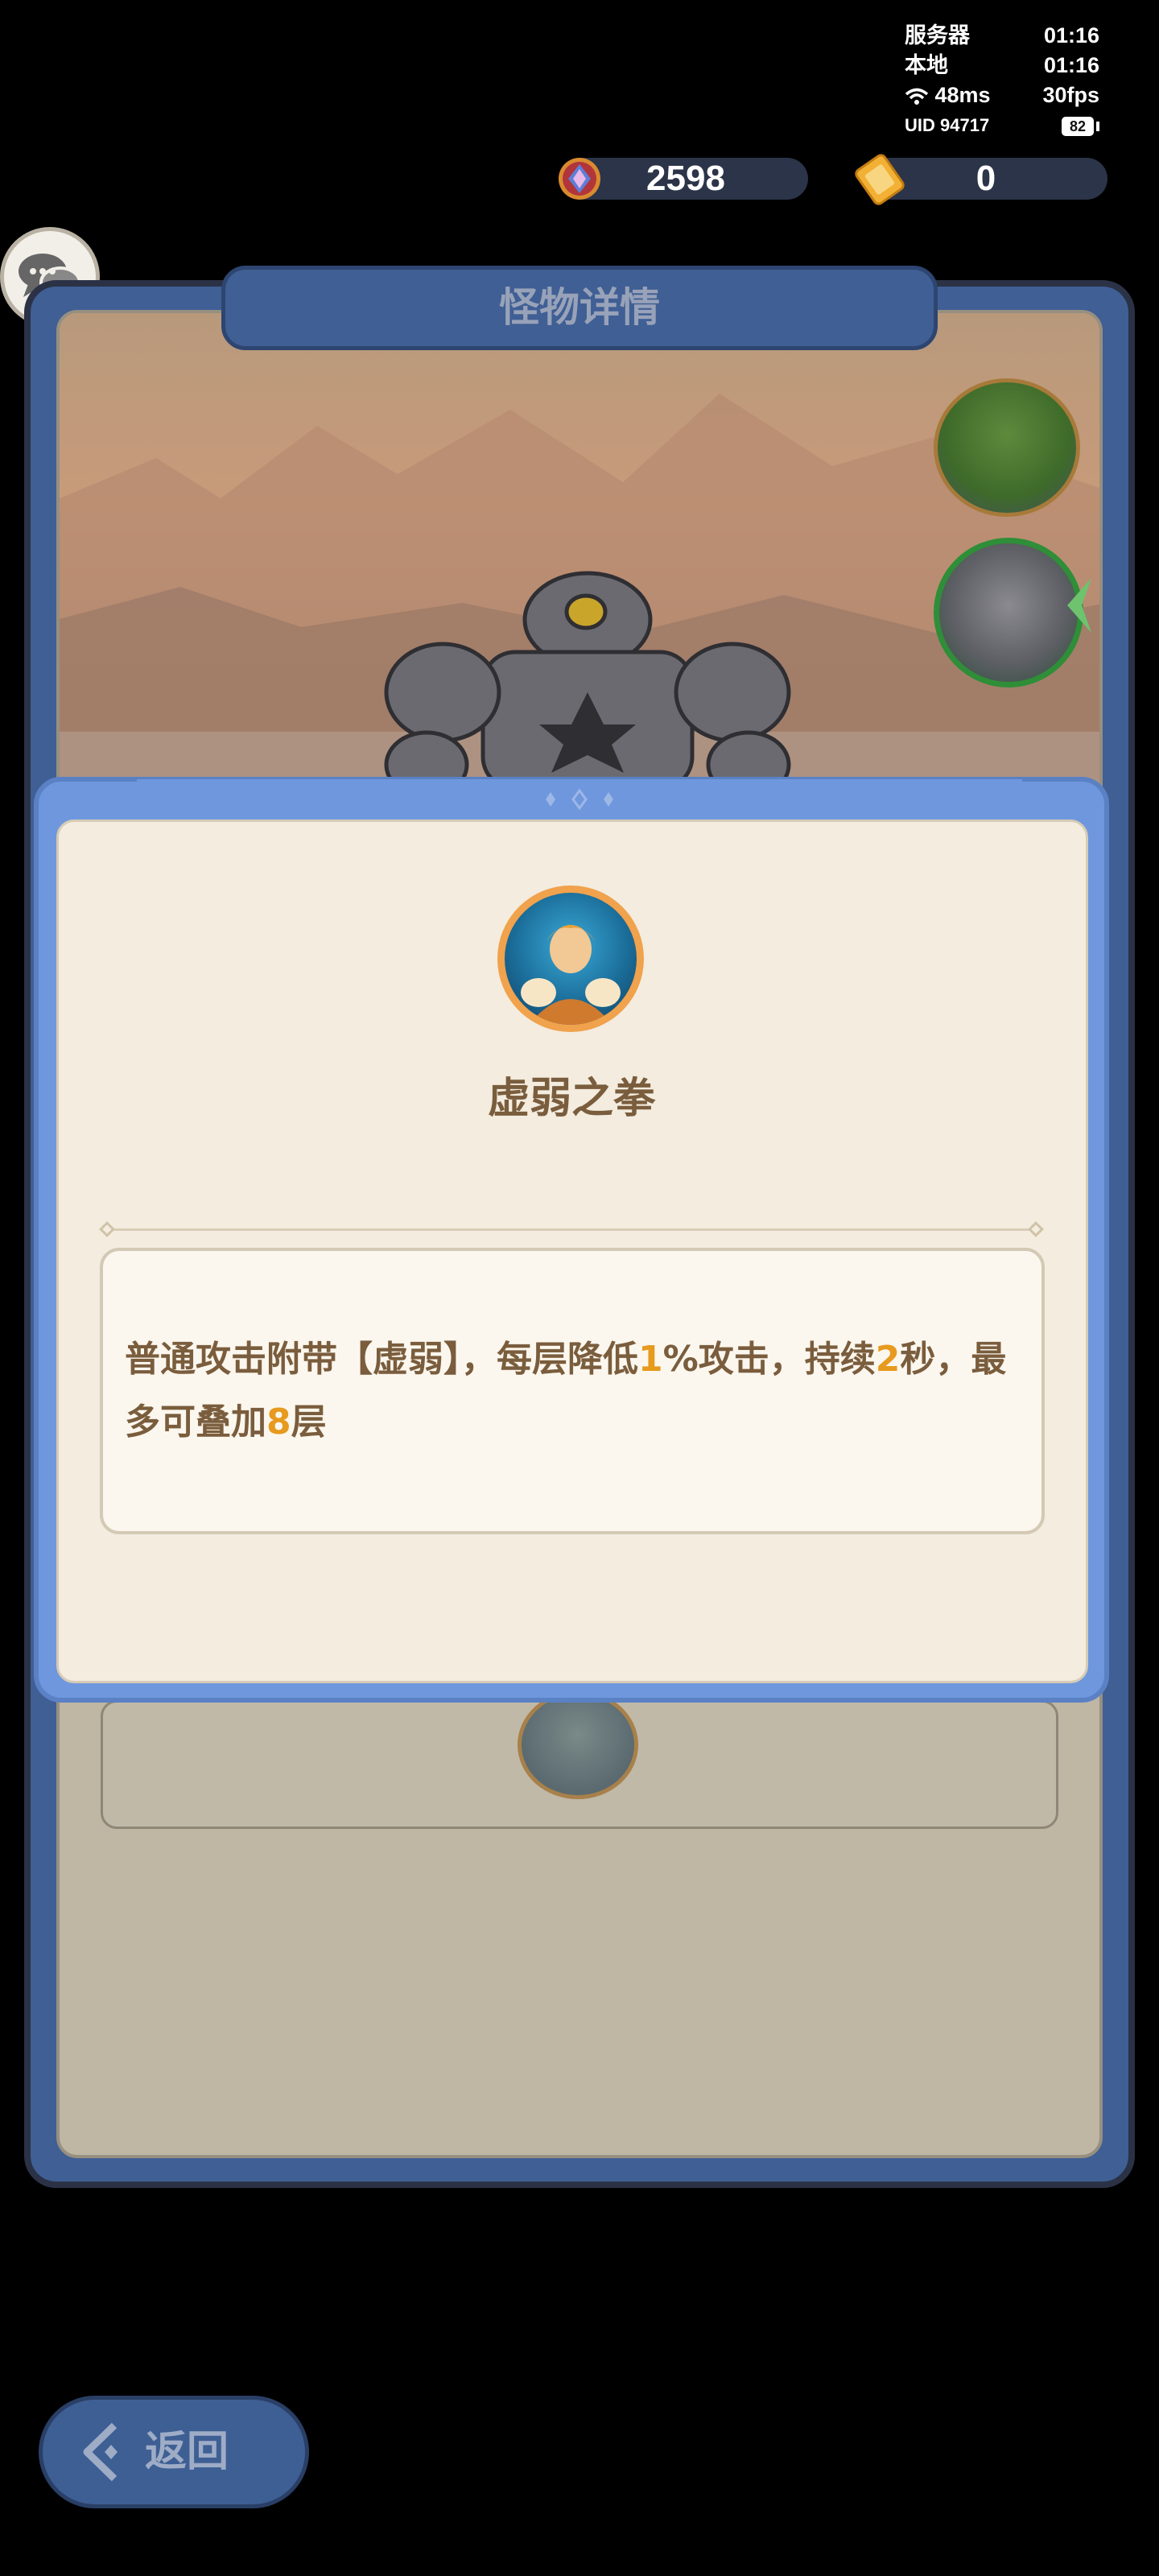 The height and width of the screenshot is (2576, 1159). What do you see at coordinates (571, 1229) in the screenshot?
I see `divider` at bounding box center [571, 1229].